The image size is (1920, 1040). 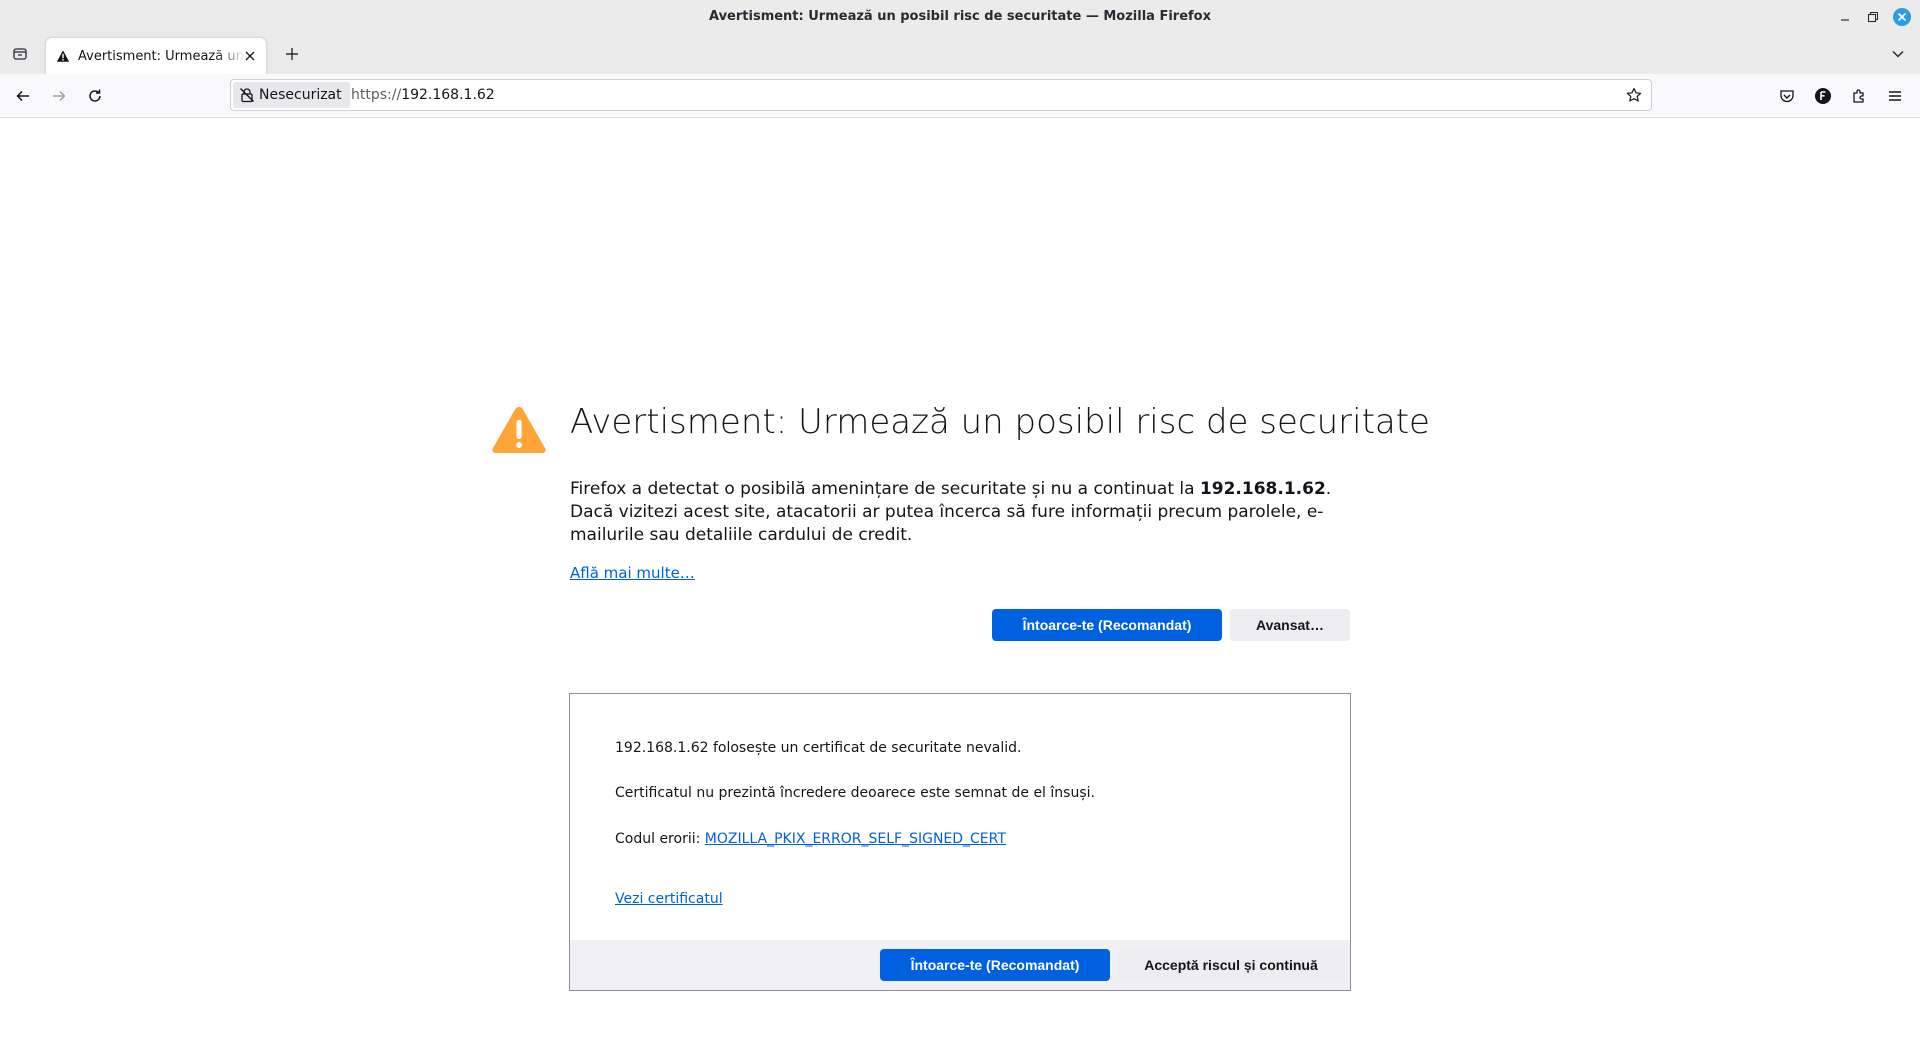 I want to click on back-icon, so click(x=22, y=96).